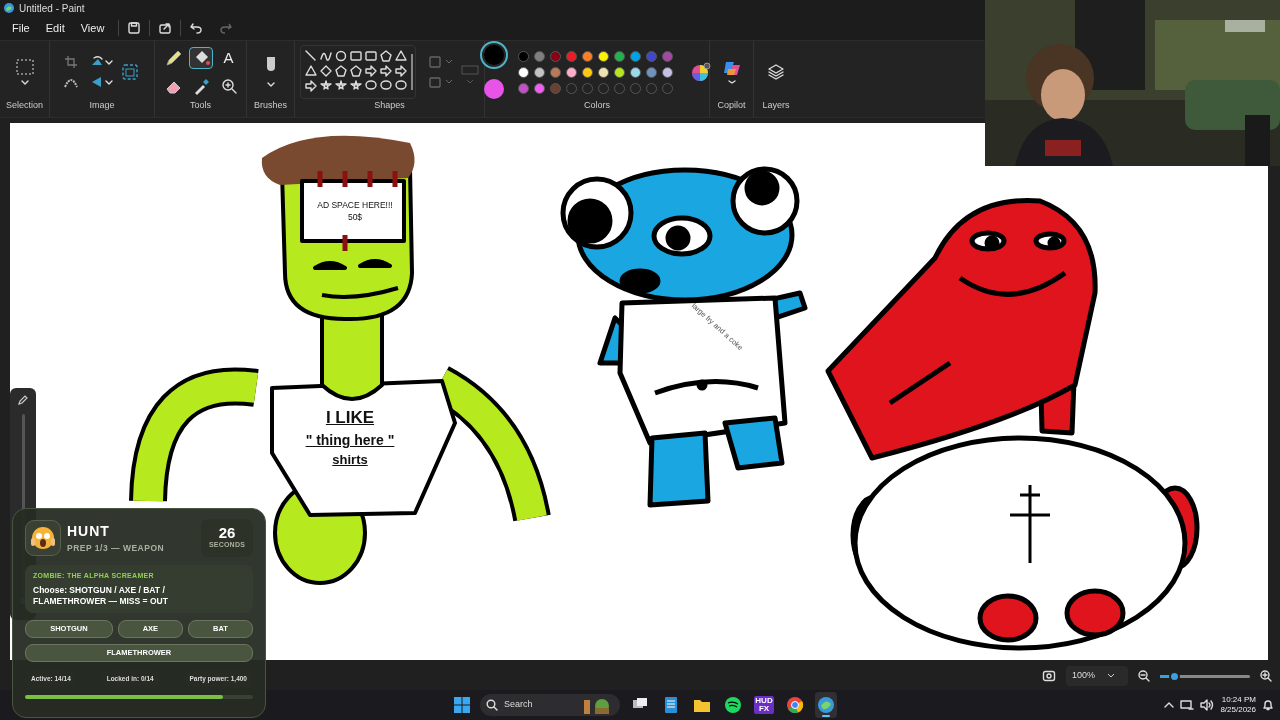 The width and height of the screenshot is (1280, 720). What do you see at coordinates (440, 62) in the screenshot?
I see `outline-icon` at bounding box center [440, 62].